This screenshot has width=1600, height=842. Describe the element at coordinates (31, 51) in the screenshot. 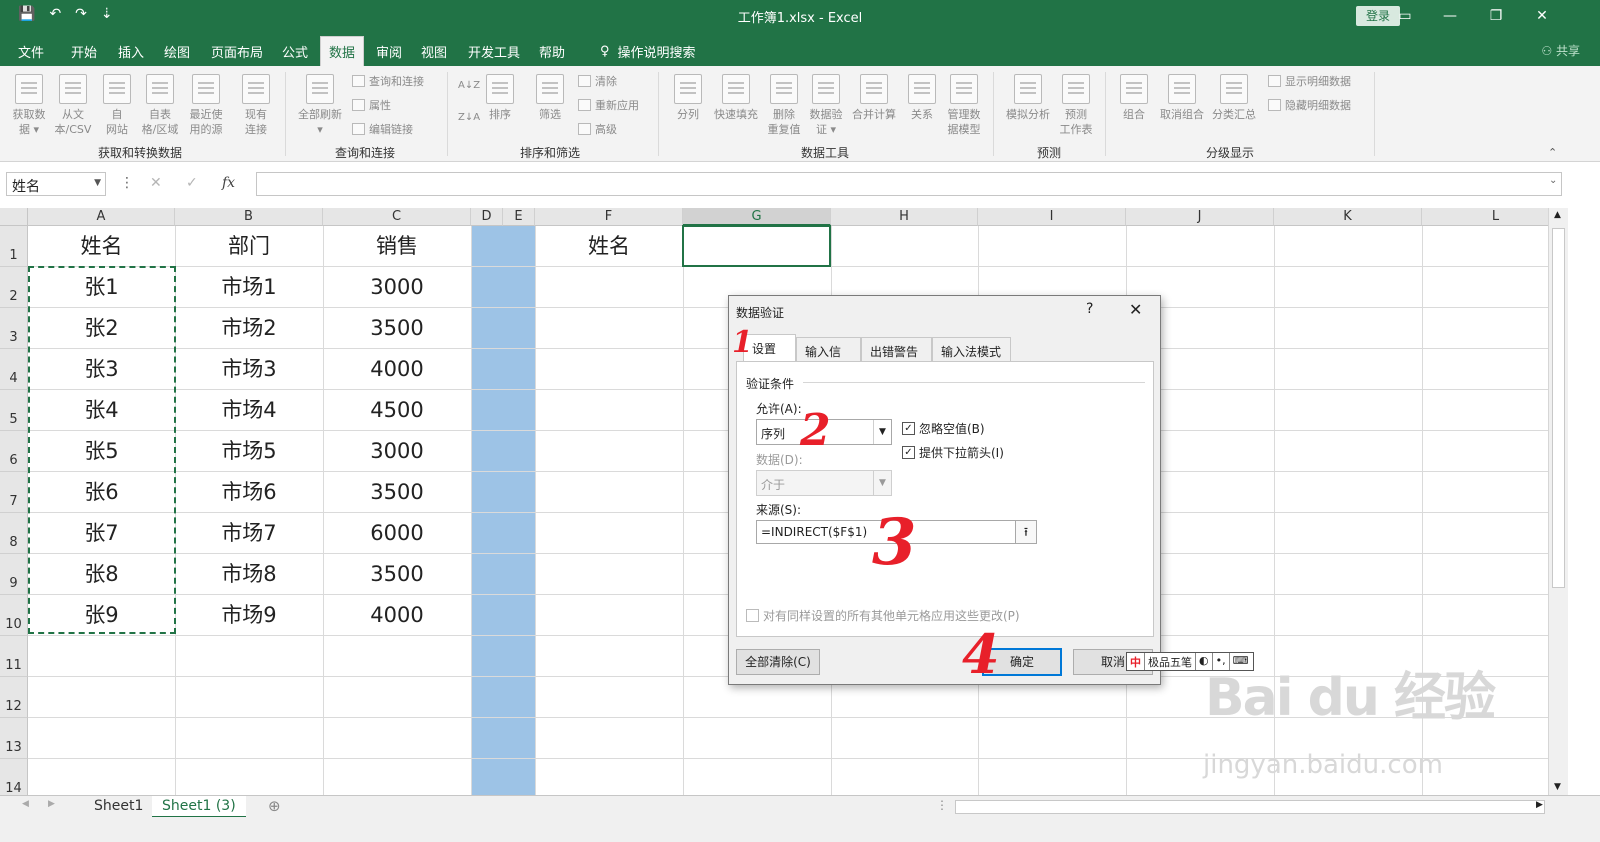

I see `tab-file: 文件` at that location.